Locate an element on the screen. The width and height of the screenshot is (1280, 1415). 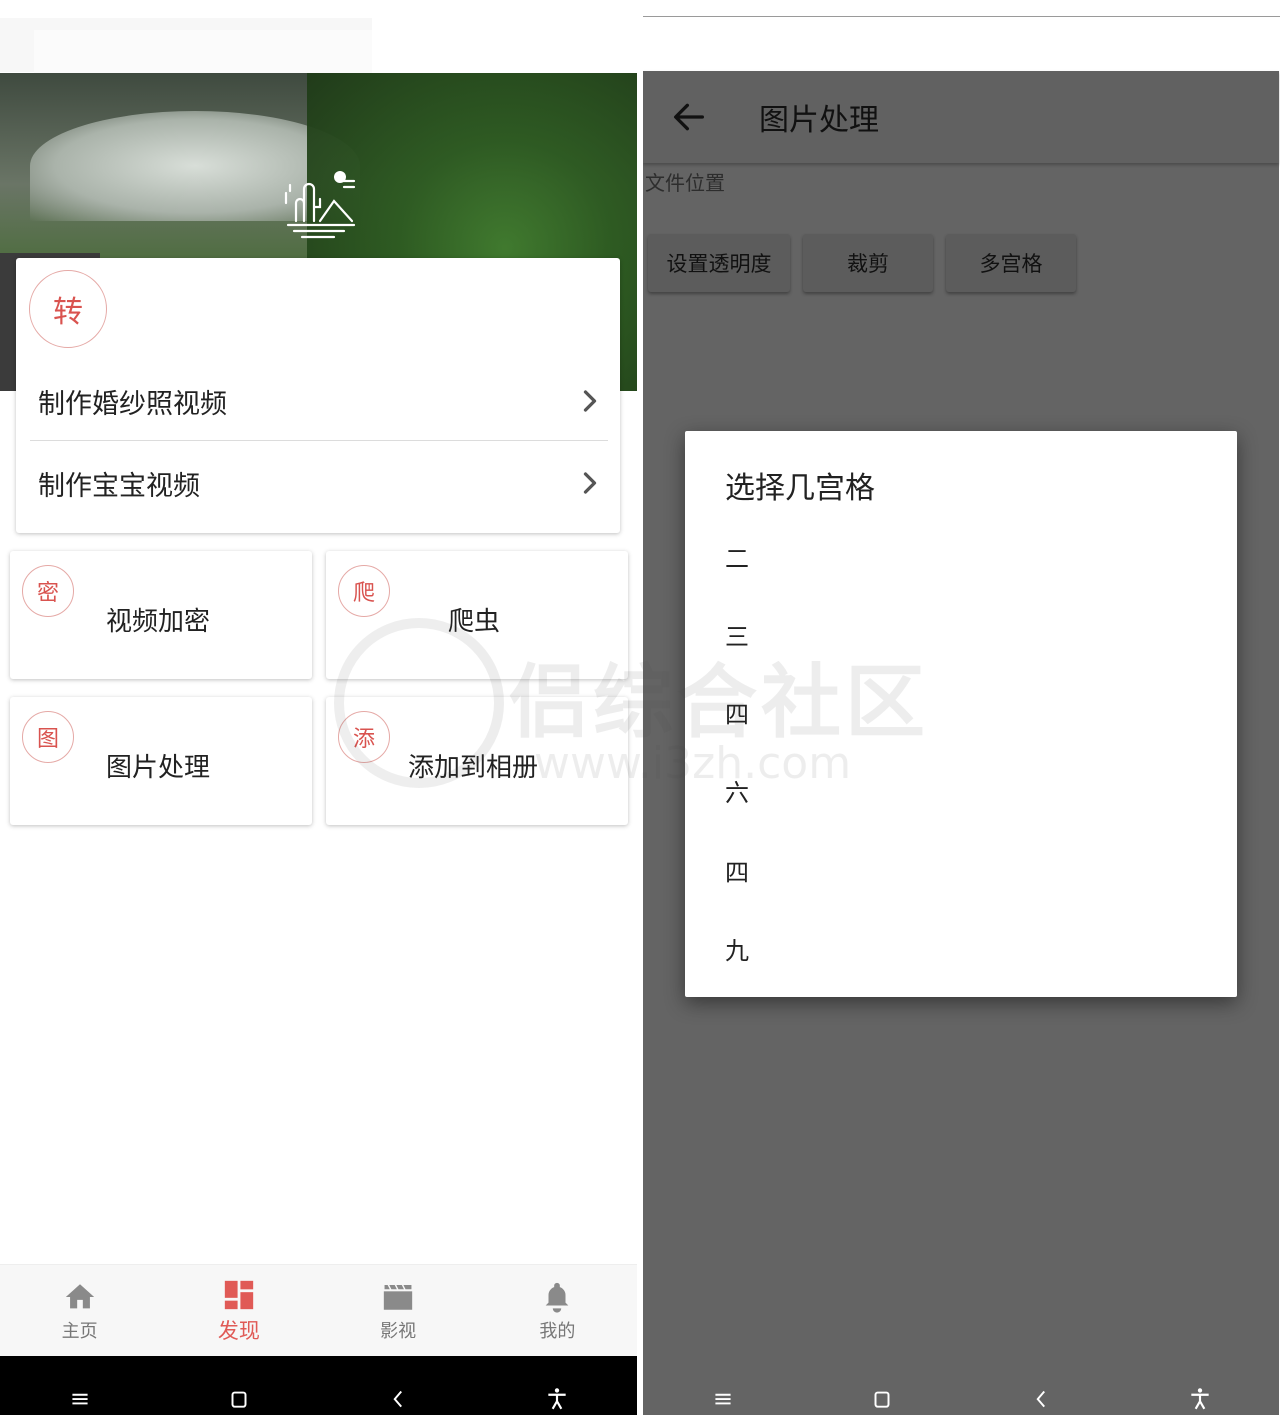
add-badge: 添 is located at coordinates (364, 737).